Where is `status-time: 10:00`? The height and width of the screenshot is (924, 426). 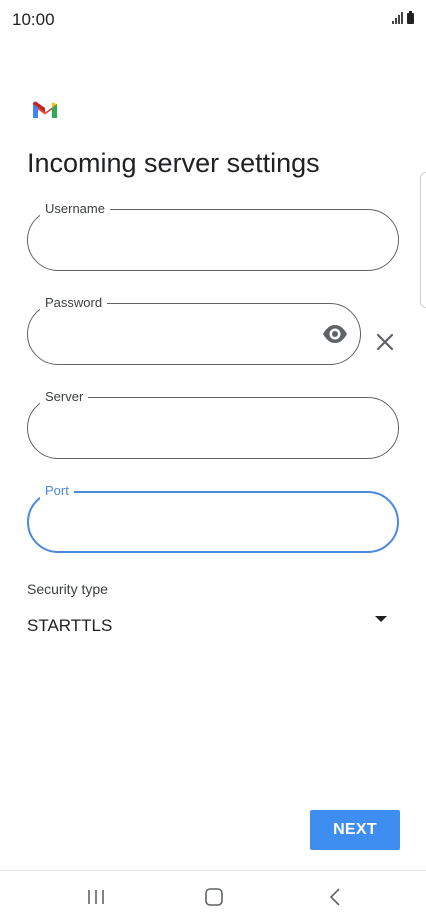 status-time: 10:00 is located at coordinates (33, 19).